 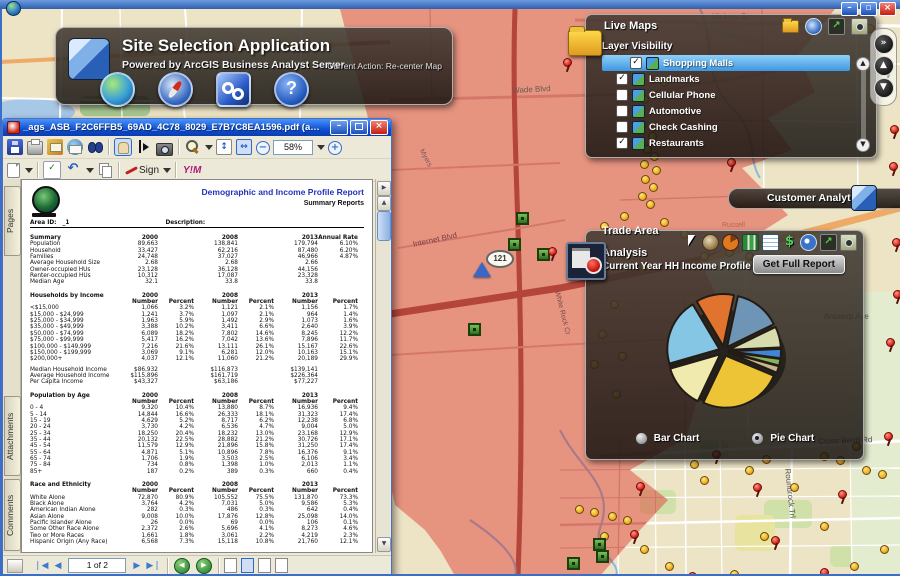 What do you see at coordinates (117, 89) in the screenshot?
I see `globe-icon` at bounding box center [117, 89].